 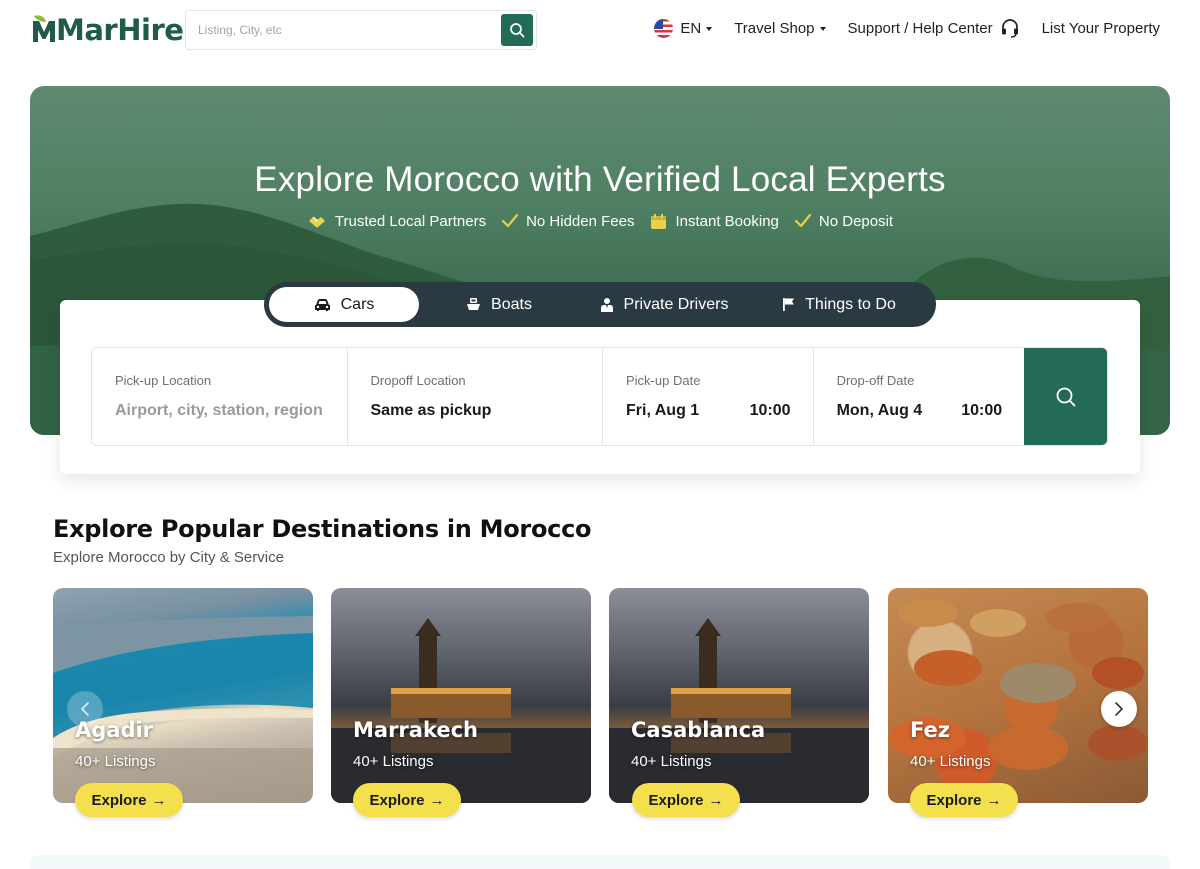 What do you see at coordinates (1009, 28) in the screenshot?
I see `headset-icon` at bounding box center [1009, 28].